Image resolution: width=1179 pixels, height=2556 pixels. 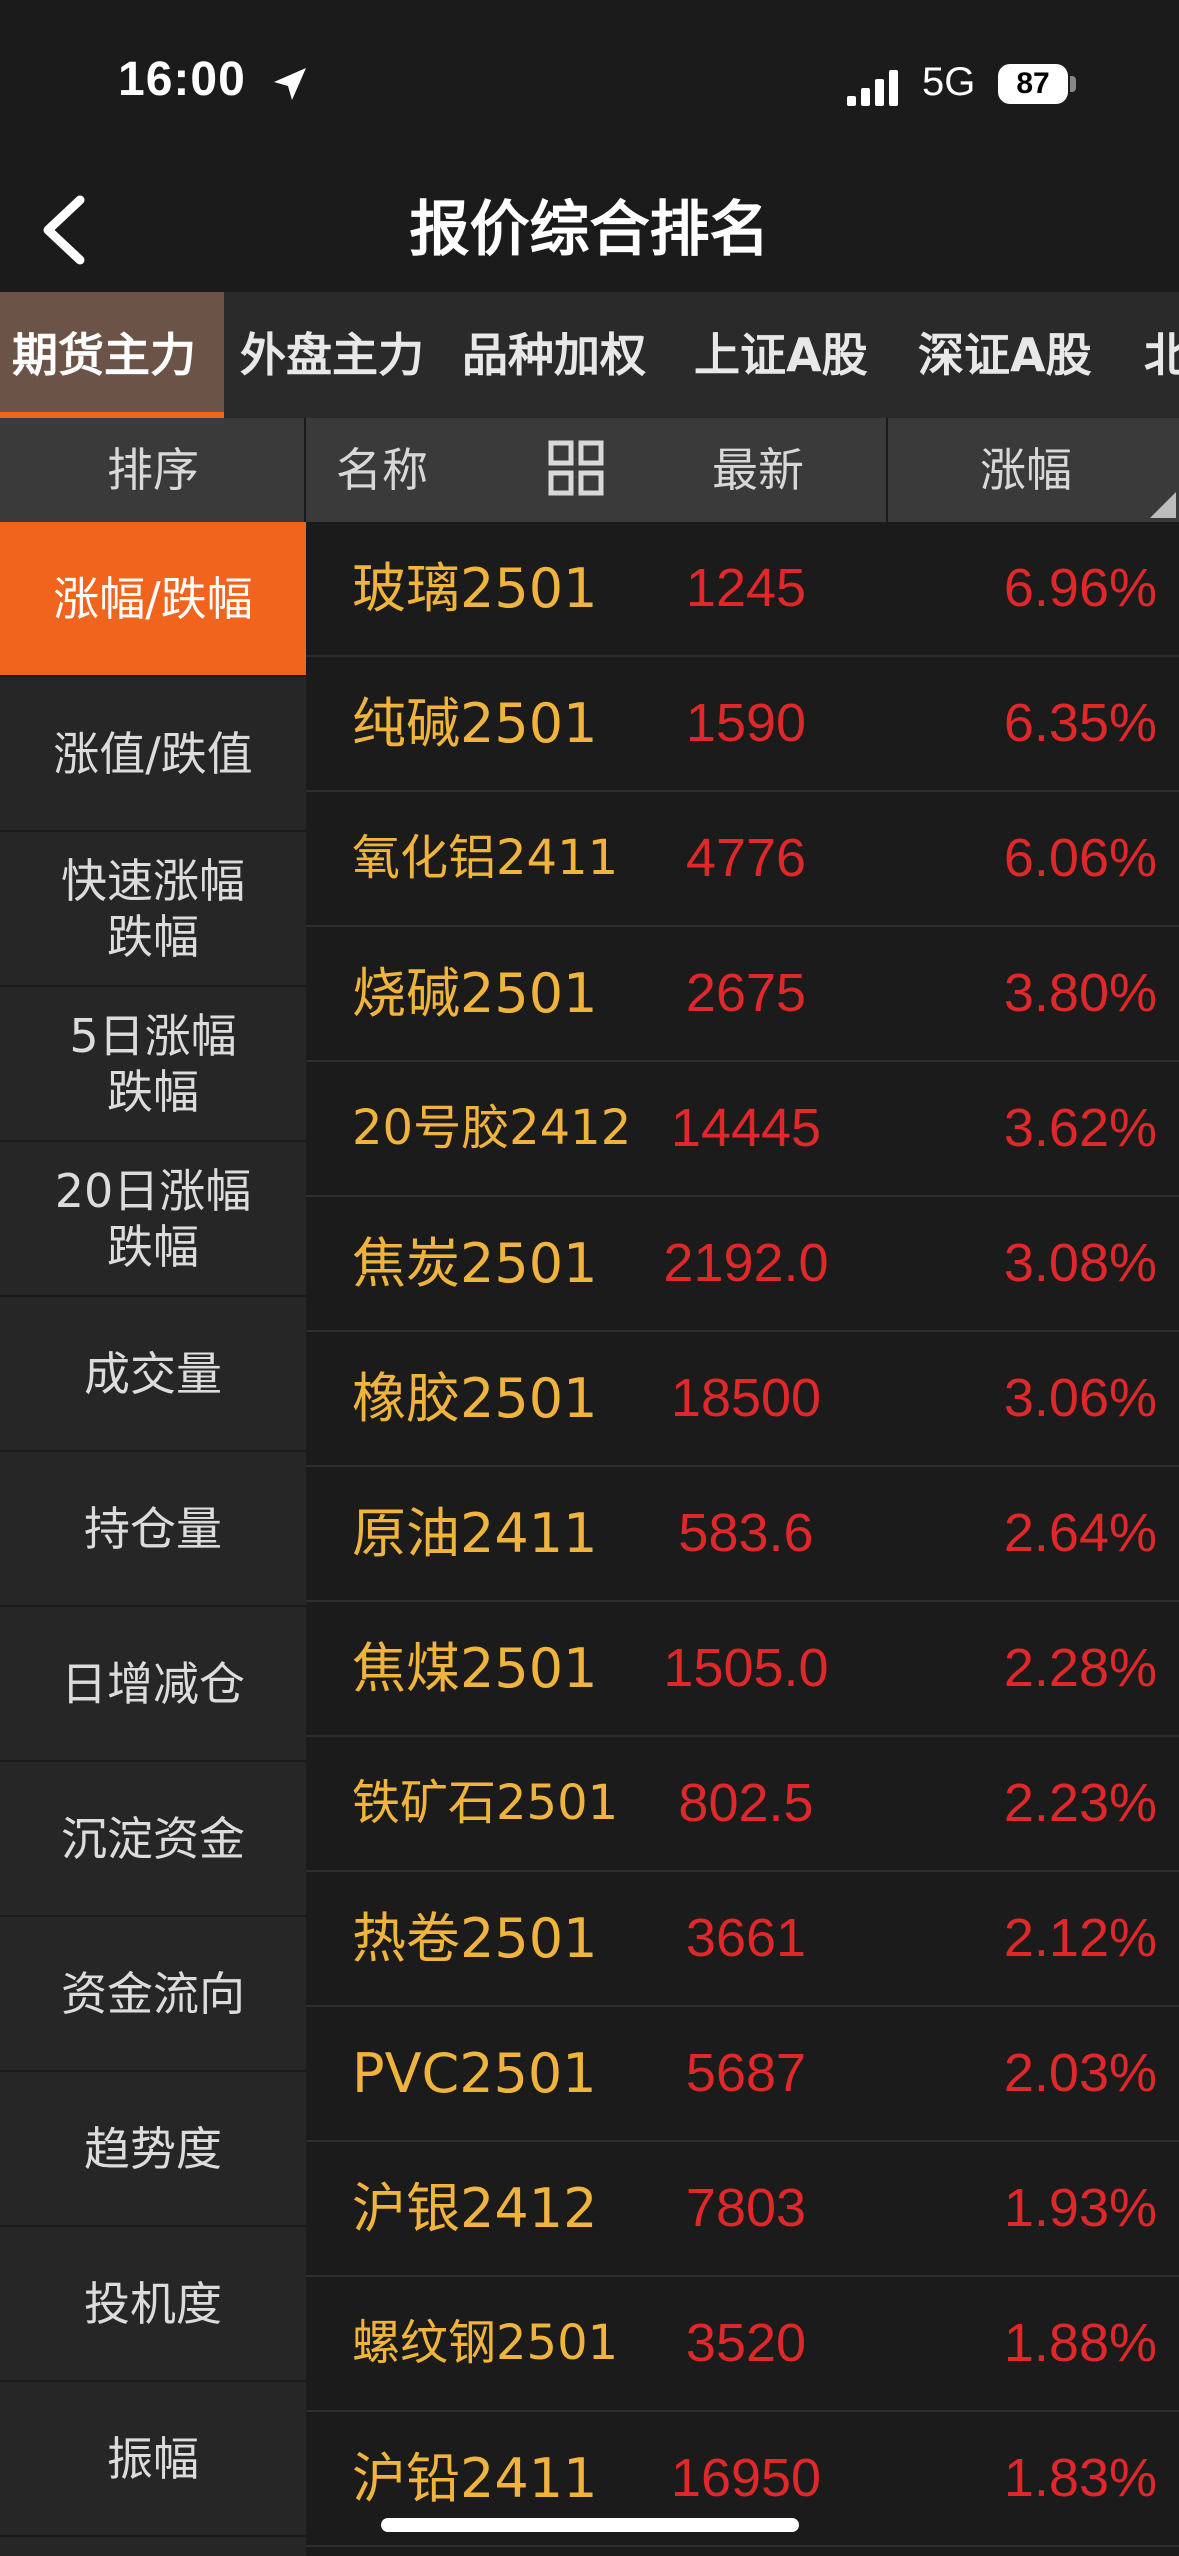 What do you see at coordinates (746, 2073) in the screenshot?
I see `latest-price: 5687` at bounding box center [746, 2073].